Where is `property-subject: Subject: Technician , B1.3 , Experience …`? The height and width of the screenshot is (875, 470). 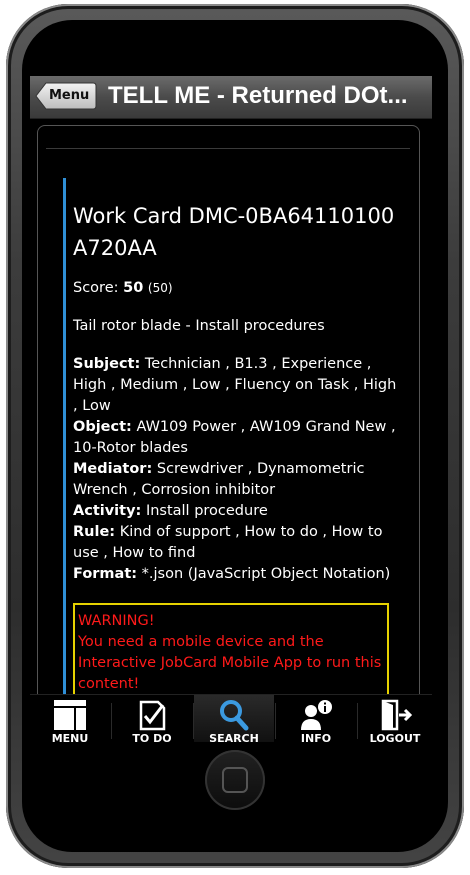 property-subject: Subject: Technician , B1.3 , Experience … is located at coordinates (238, 385).